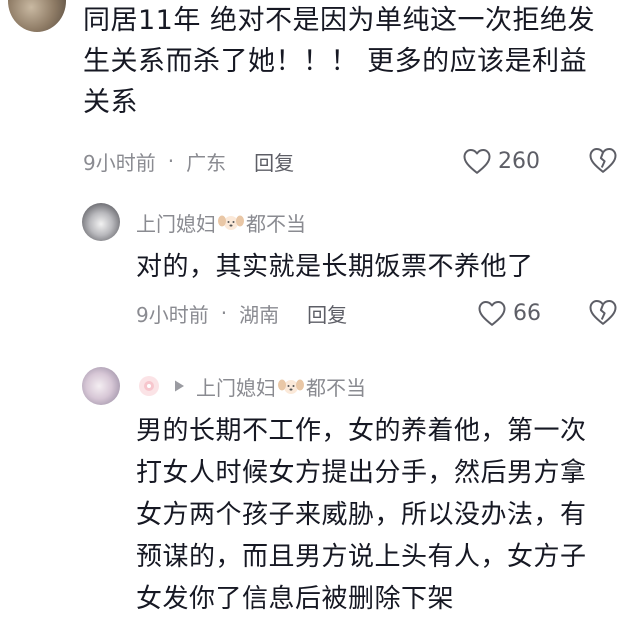 This screenshot has width=640, height=624. I want to click on comment-time: 9小时前, so click(119, 162).